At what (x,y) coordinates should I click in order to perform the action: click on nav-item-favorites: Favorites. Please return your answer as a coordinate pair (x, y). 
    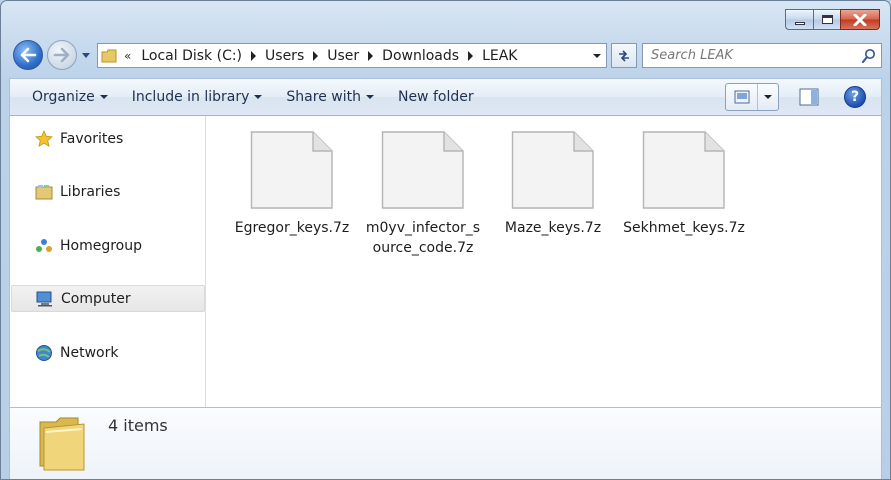
    Looking at the image, I should click on (108, 138).